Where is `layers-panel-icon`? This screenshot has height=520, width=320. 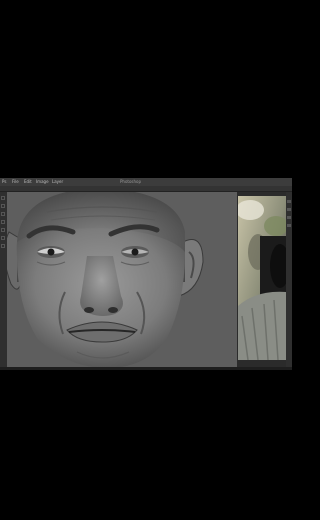 layers-panel-icon is located at coordinates (289, 209).